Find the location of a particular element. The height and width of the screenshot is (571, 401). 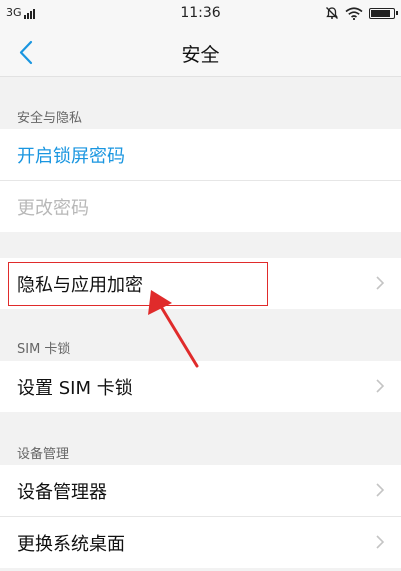

battery-icon is located at coordinates (383, 13).